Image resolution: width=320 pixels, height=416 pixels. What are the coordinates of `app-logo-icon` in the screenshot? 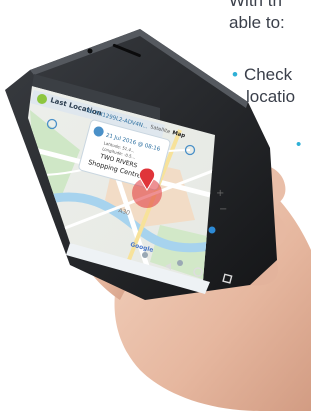 It's located at (42, 99).